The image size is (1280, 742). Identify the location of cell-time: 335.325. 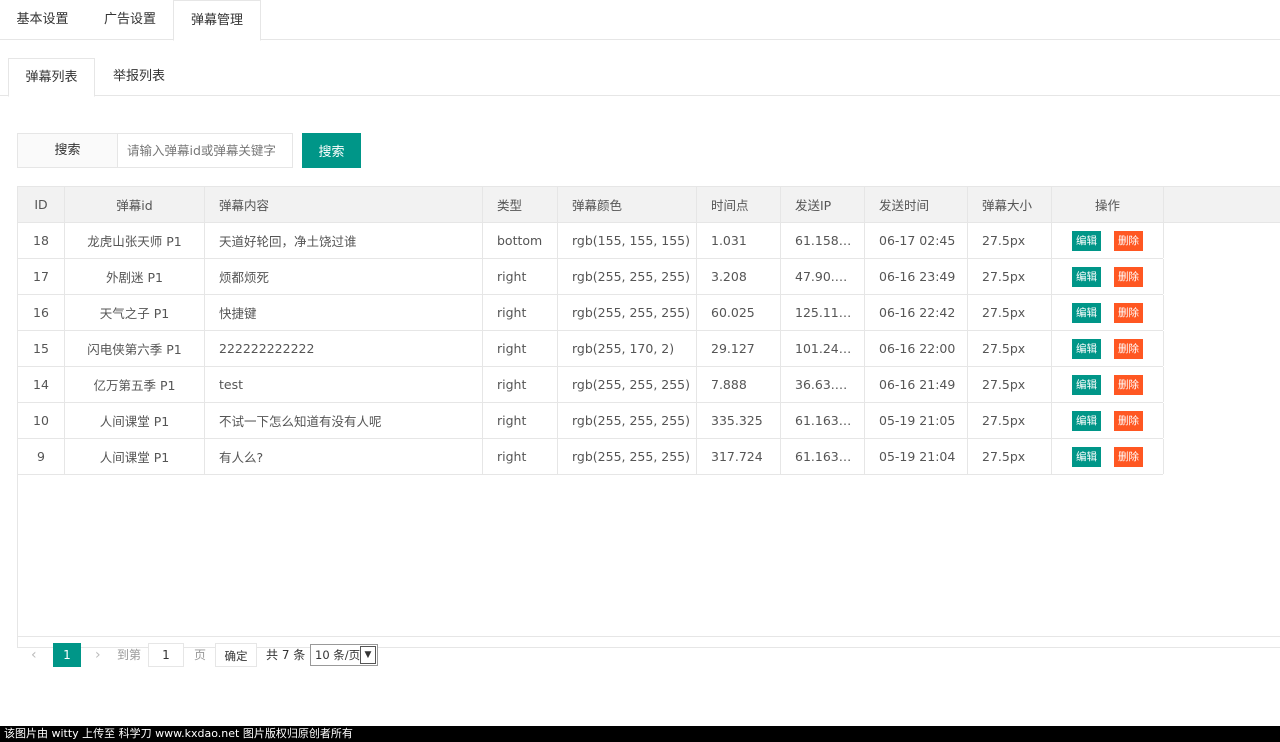
(739, 420).